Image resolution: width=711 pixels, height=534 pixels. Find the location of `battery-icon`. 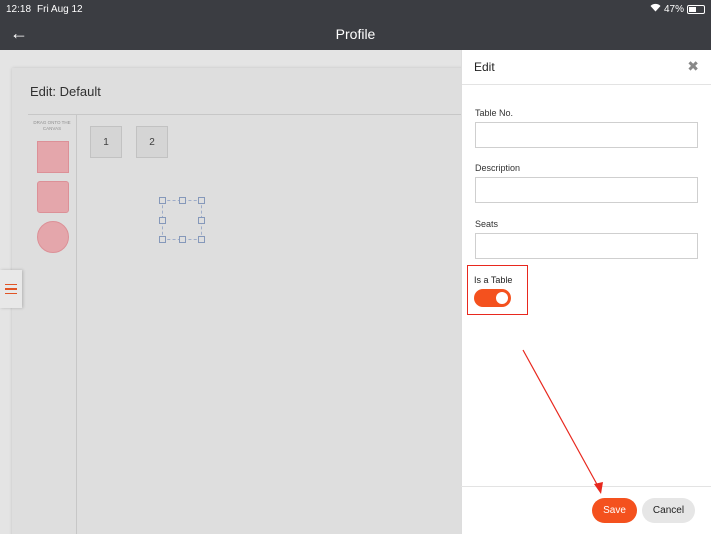

battery-icon is located at coordinates (696, 9).